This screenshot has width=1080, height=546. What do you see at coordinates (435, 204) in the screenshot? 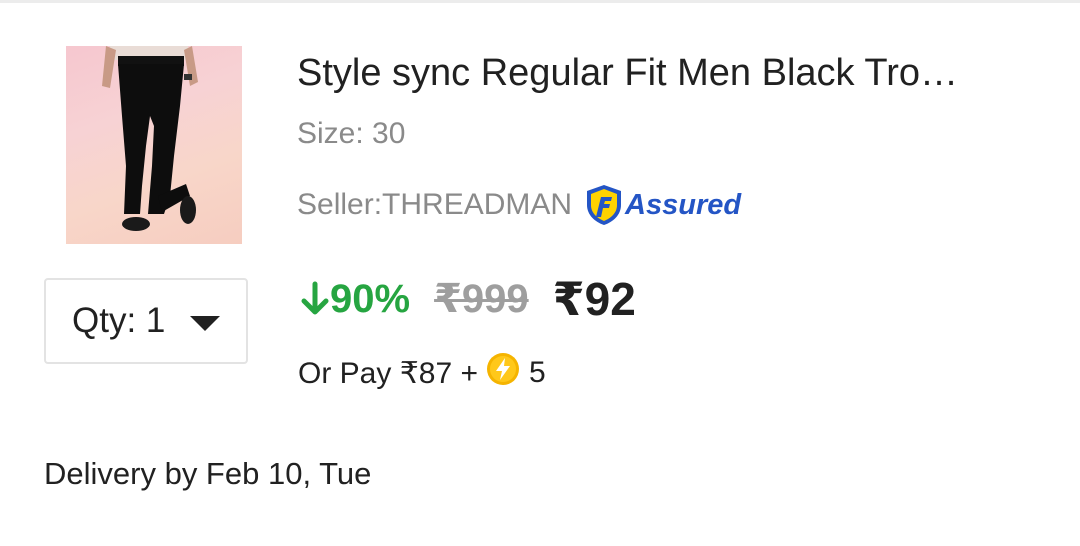
I see `seller-name: Seller:THREADMAN` at bounding box center [435, 204].